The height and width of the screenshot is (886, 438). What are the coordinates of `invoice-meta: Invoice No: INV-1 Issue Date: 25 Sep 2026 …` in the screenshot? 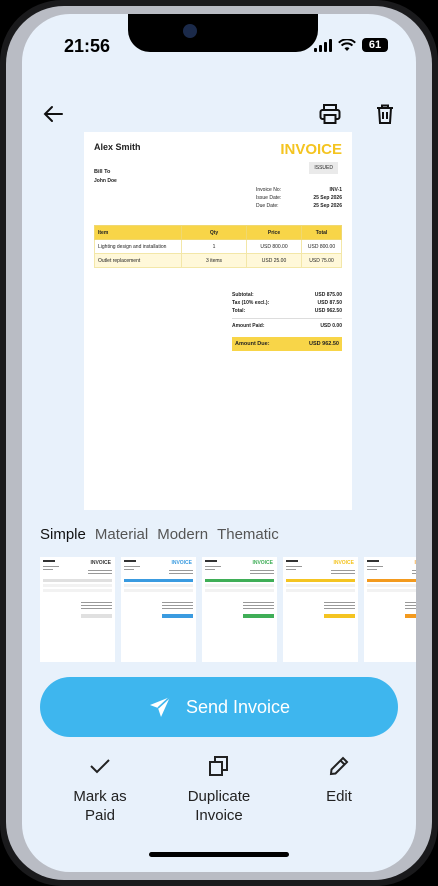 It's located at (299, 199).